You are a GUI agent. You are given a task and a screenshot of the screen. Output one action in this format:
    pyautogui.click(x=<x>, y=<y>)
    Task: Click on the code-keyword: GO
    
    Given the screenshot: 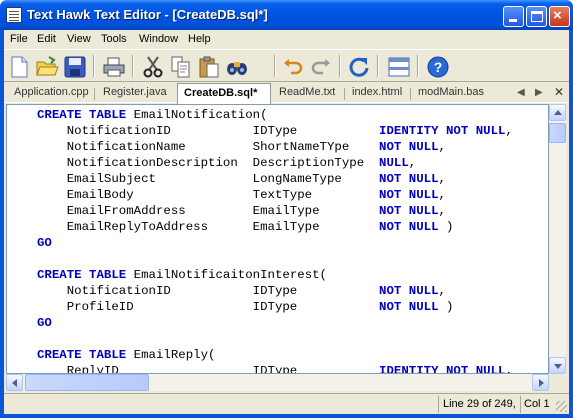 What is the action you would take?
    pyautogui.click(x=44, y=243)
    